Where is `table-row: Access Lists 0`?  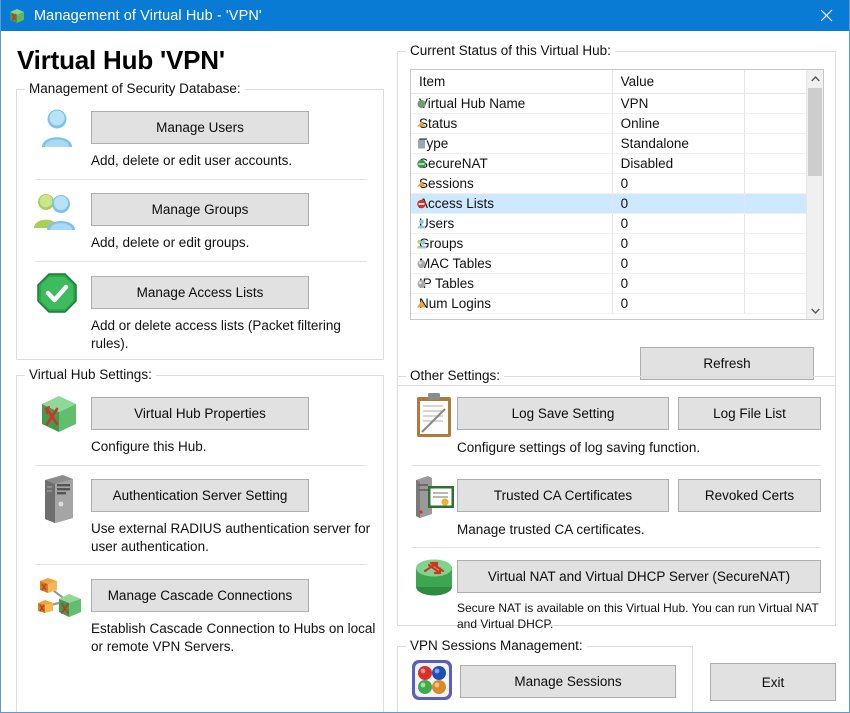 table-row: Access Lists 0 is located at coordinates (617, 203).